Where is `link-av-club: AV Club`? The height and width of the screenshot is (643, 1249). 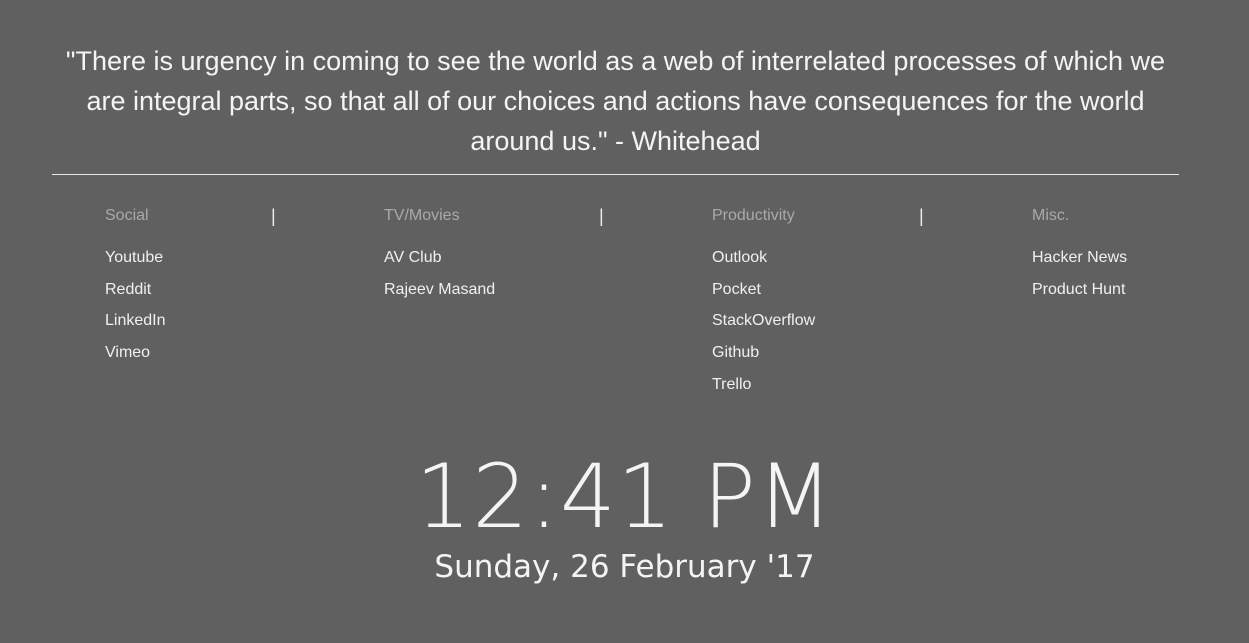
link-av-club: AV Club is located at coordinates (413, 257).